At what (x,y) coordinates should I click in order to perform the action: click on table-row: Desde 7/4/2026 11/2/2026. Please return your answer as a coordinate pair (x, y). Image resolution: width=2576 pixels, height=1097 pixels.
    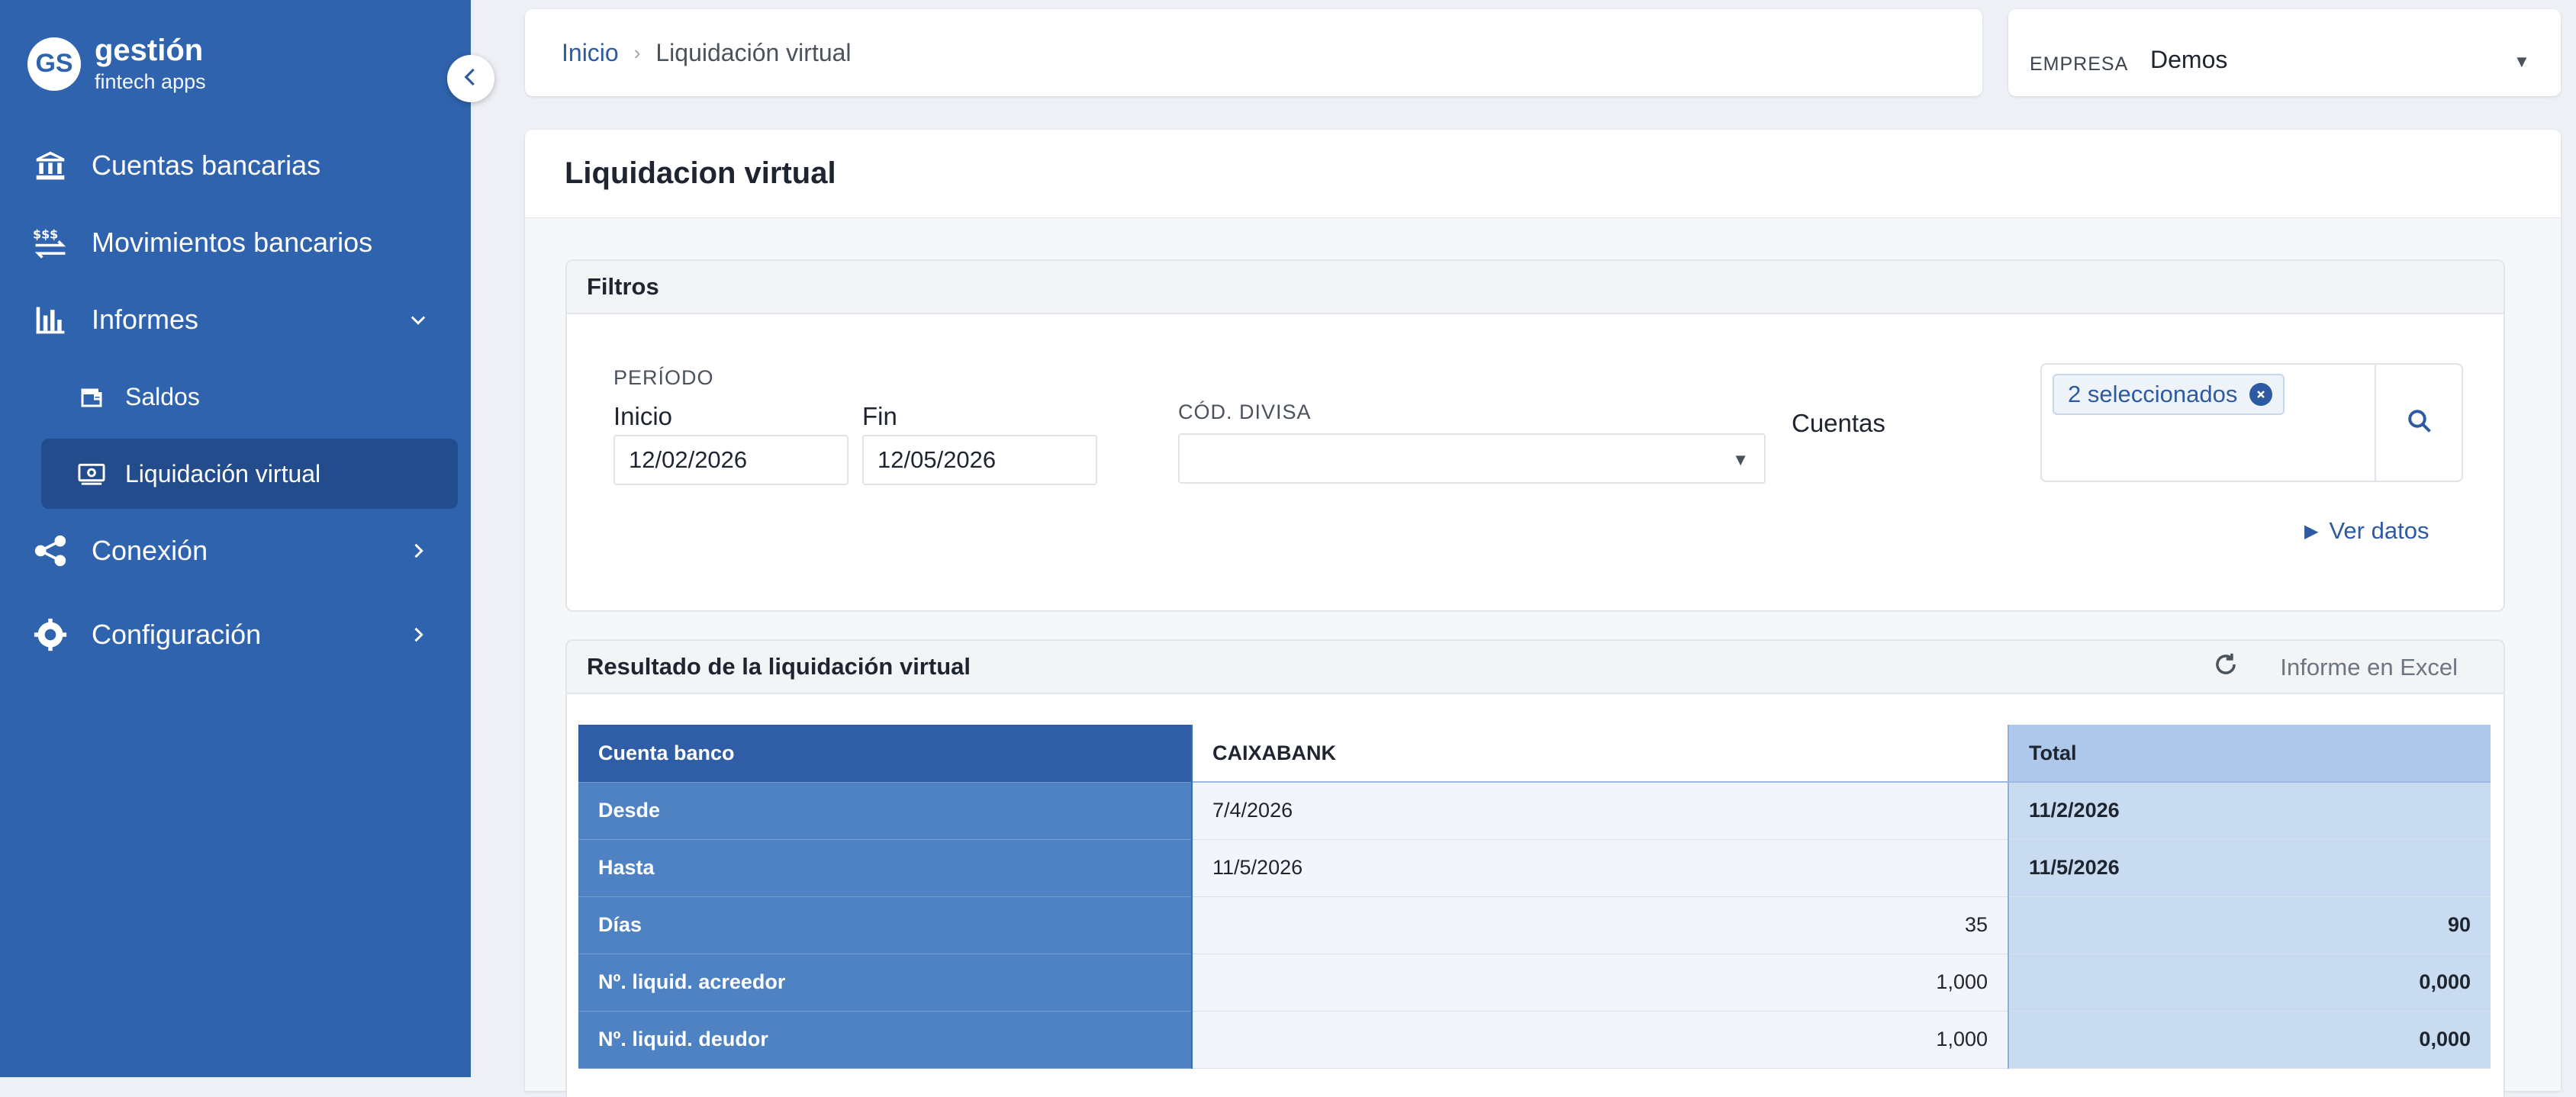
    Looking at the image, I should click on (1534, 811).